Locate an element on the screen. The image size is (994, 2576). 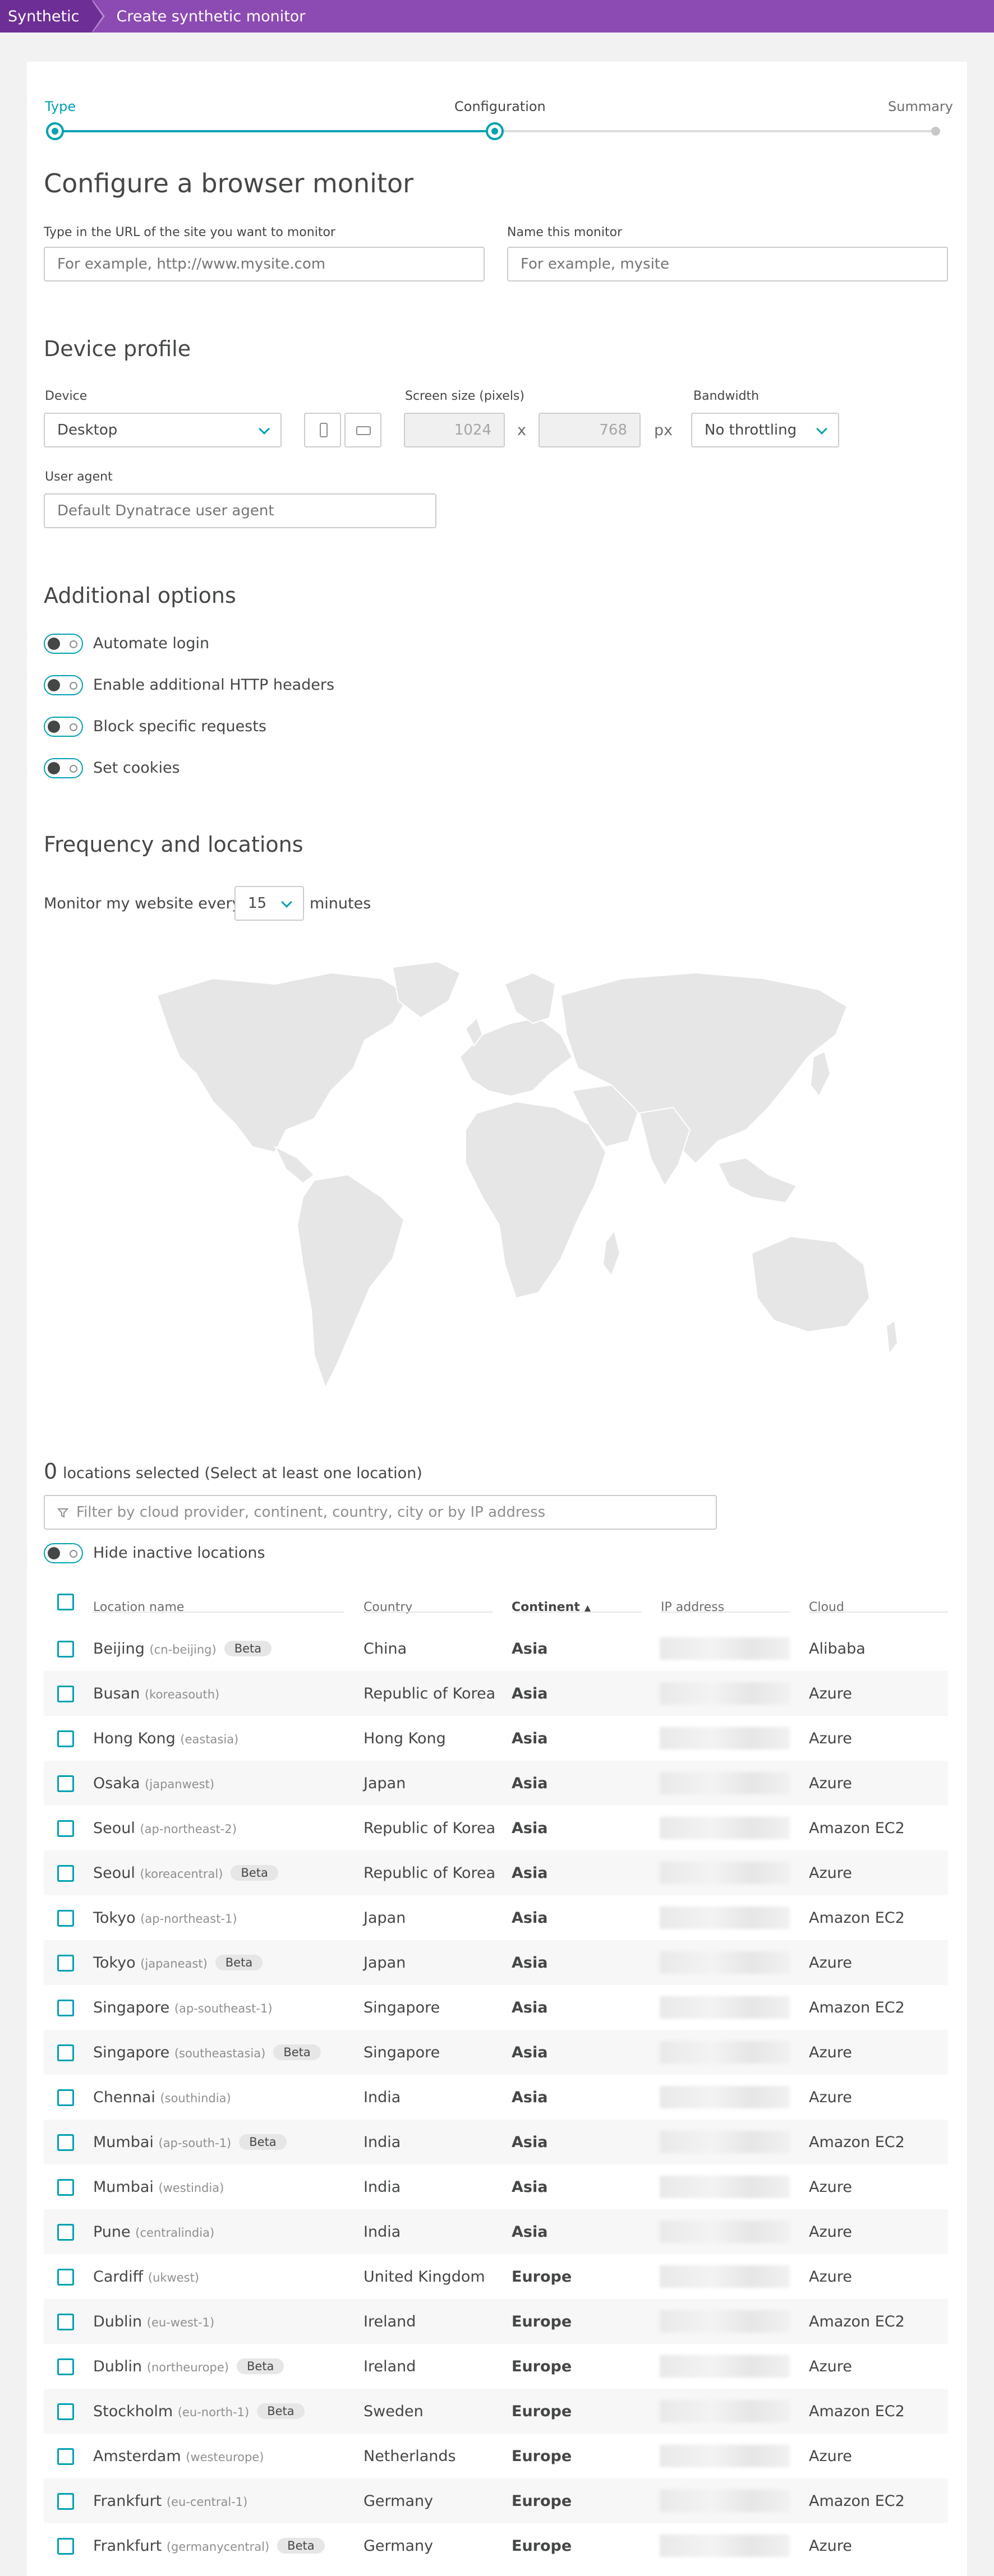
step-summary-label: Summary is located at coordinates (920, 106).